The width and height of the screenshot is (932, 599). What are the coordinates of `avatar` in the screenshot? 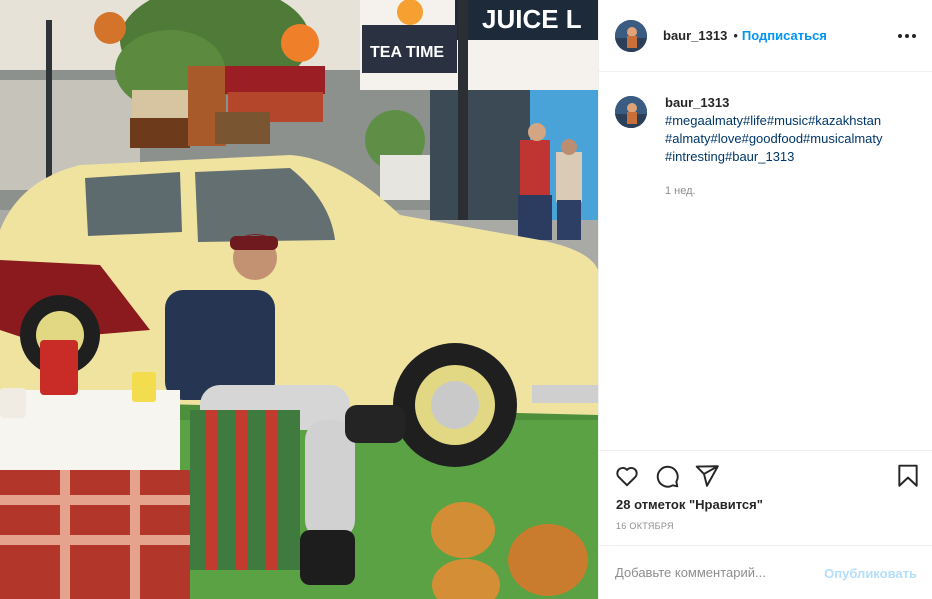 It's located at (631, 35).